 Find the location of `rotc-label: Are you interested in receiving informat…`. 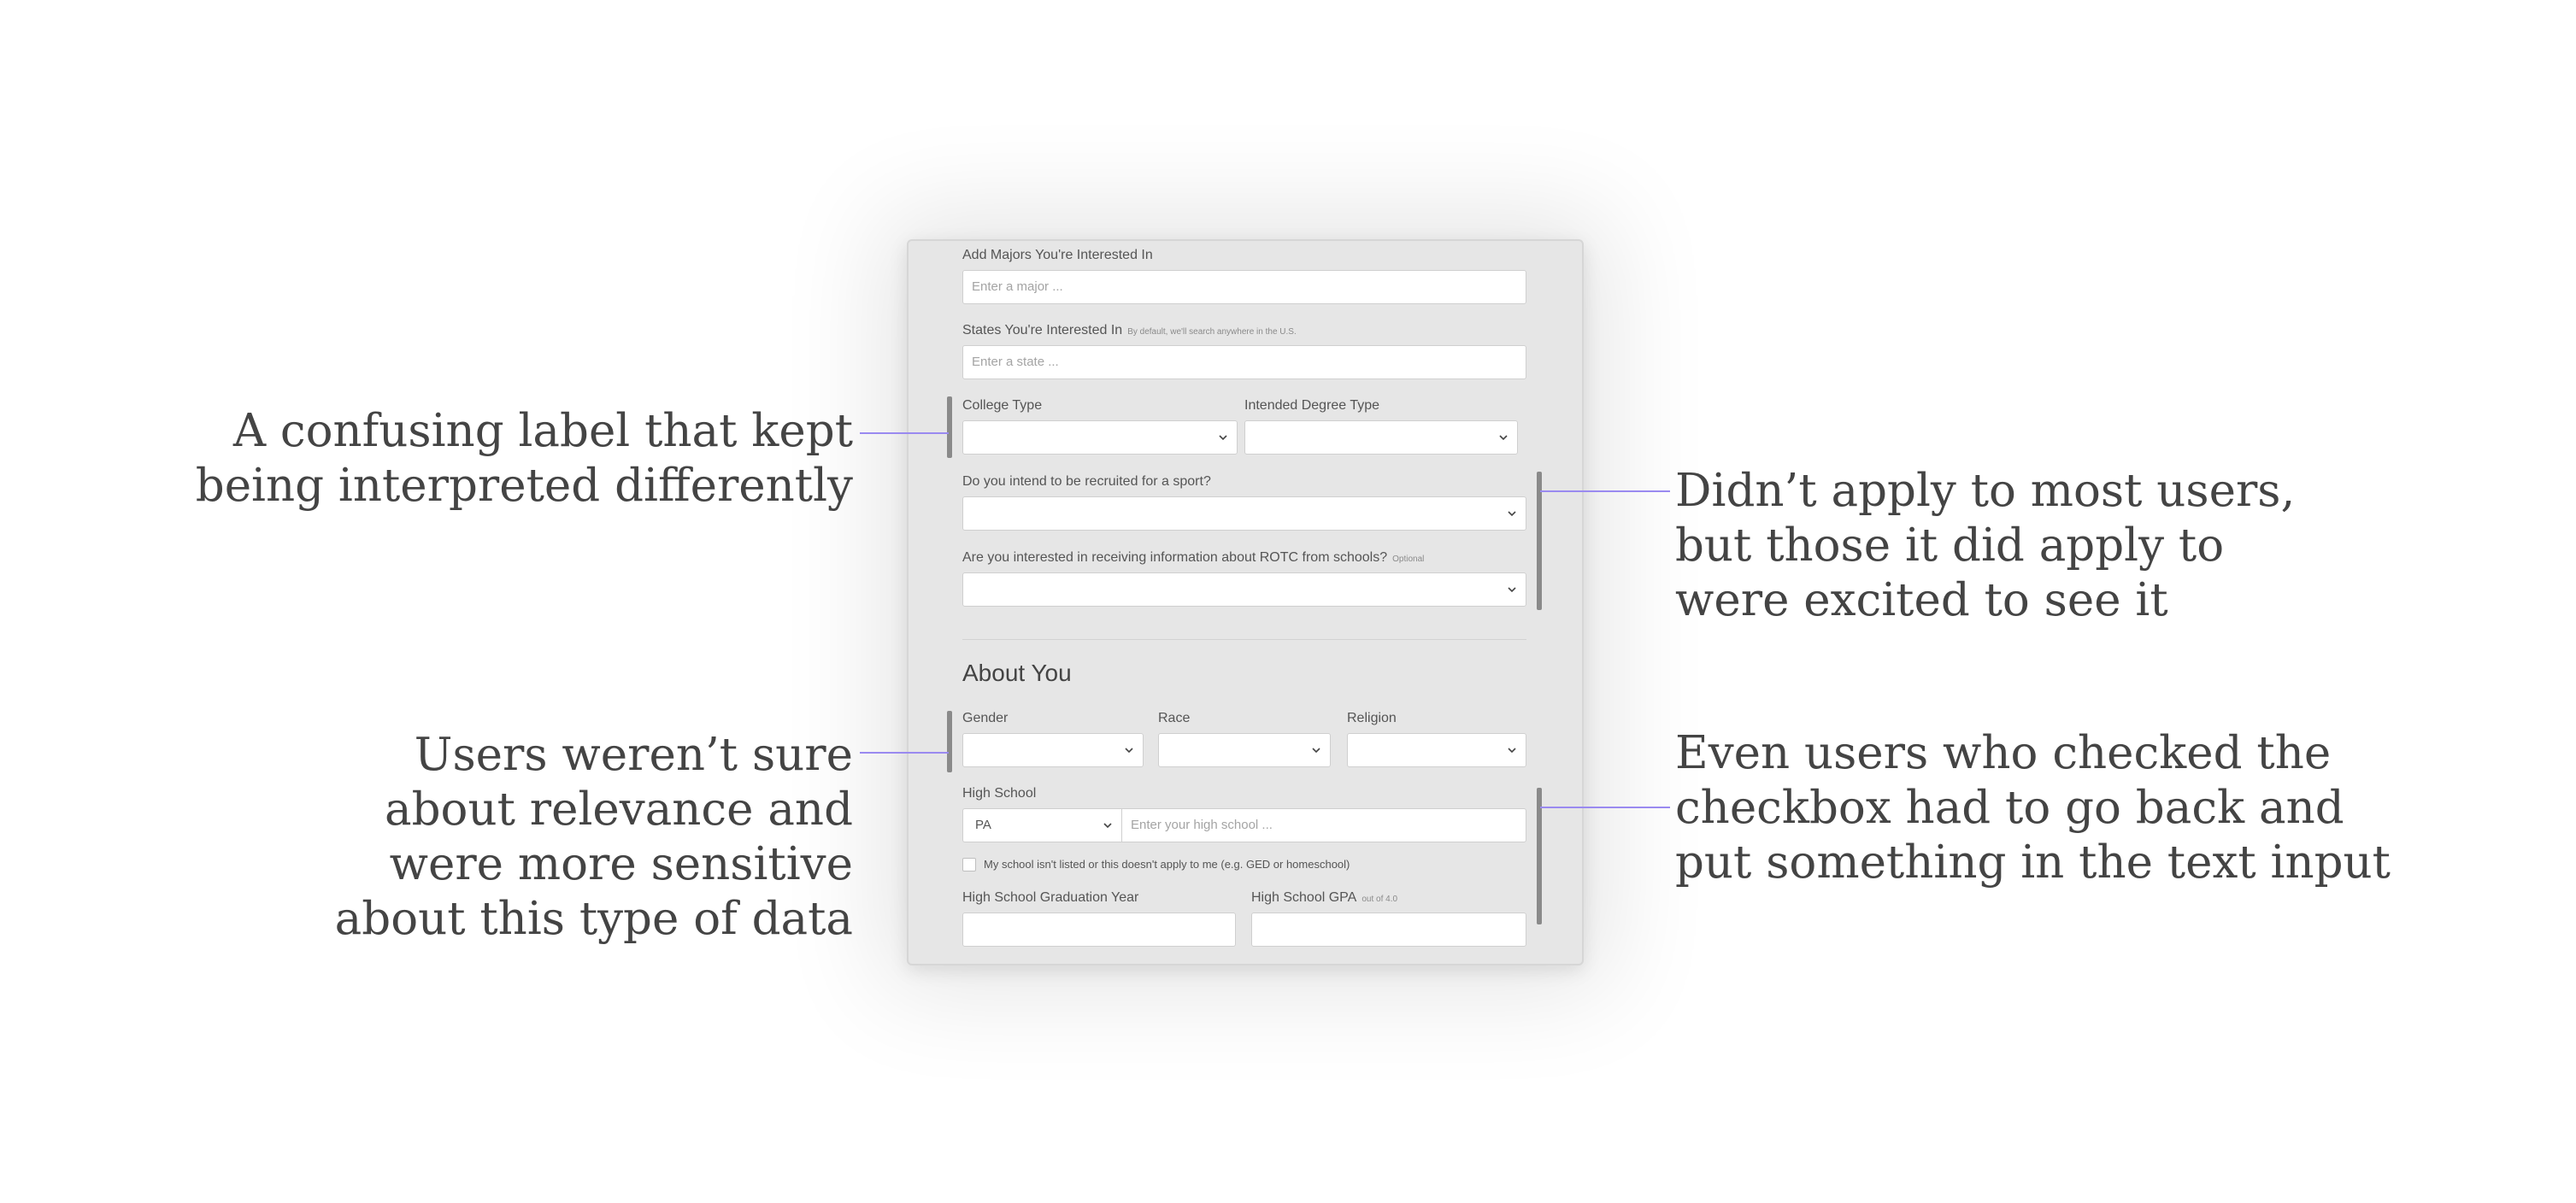

rotc-label: Are you interested in receiving informat… is located at coordinates (1193, 558).